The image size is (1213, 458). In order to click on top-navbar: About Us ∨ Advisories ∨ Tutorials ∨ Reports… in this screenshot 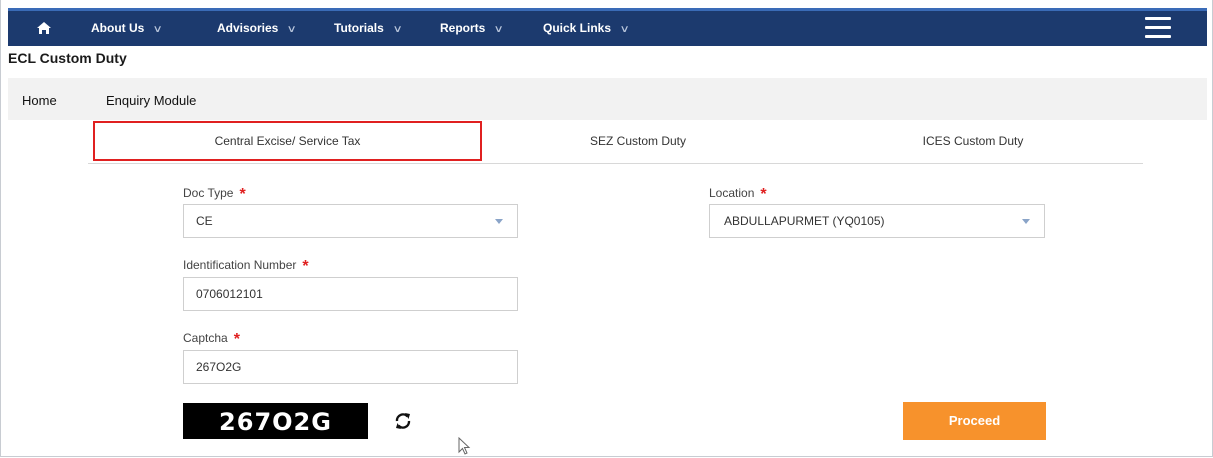, I will do `click(607, 27)`.